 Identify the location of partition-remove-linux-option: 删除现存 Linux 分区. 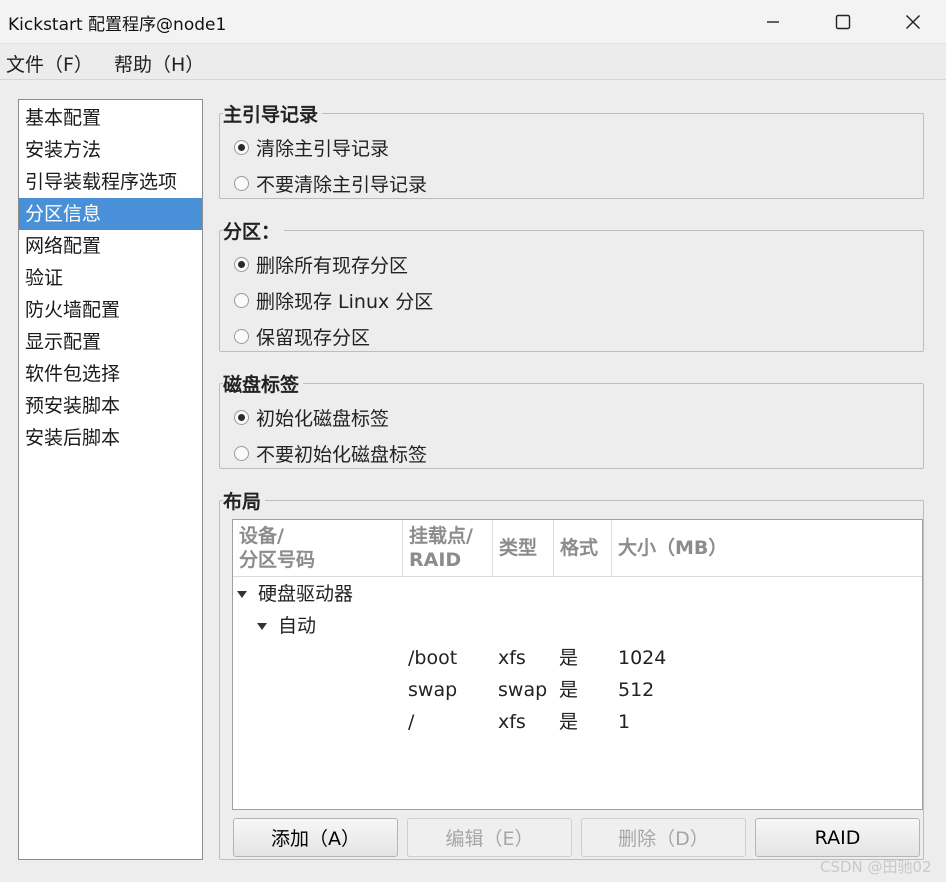
(333, 300).